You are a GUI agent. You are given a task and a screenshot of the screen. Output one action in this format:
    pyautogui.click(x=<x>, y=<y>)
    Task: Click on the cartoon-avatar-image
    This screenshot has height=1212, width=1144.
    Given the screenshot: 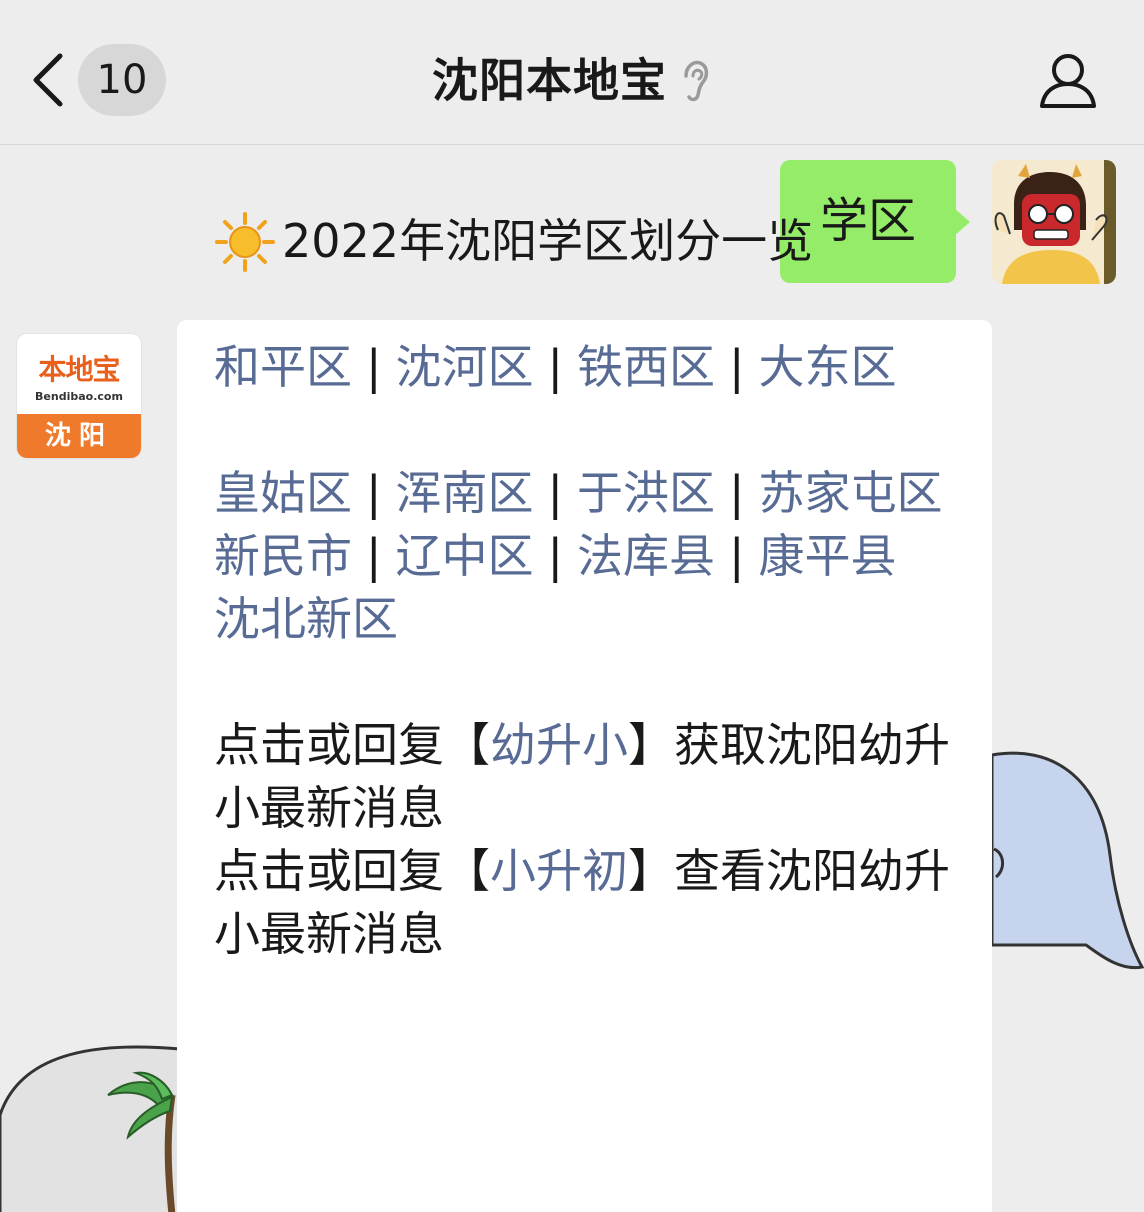 What is the action you would take?
    pyautogui.click(x=1054, y=222)
    